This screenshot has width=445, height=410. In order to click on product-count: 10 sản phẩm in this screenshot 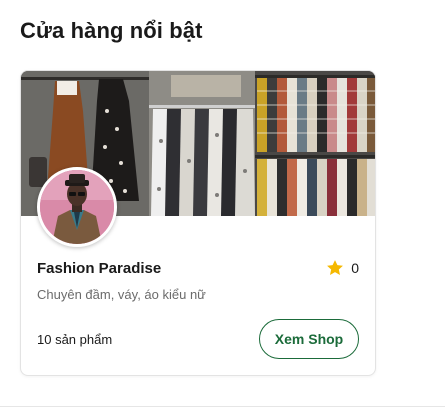, I will do `click(75, 339)`.